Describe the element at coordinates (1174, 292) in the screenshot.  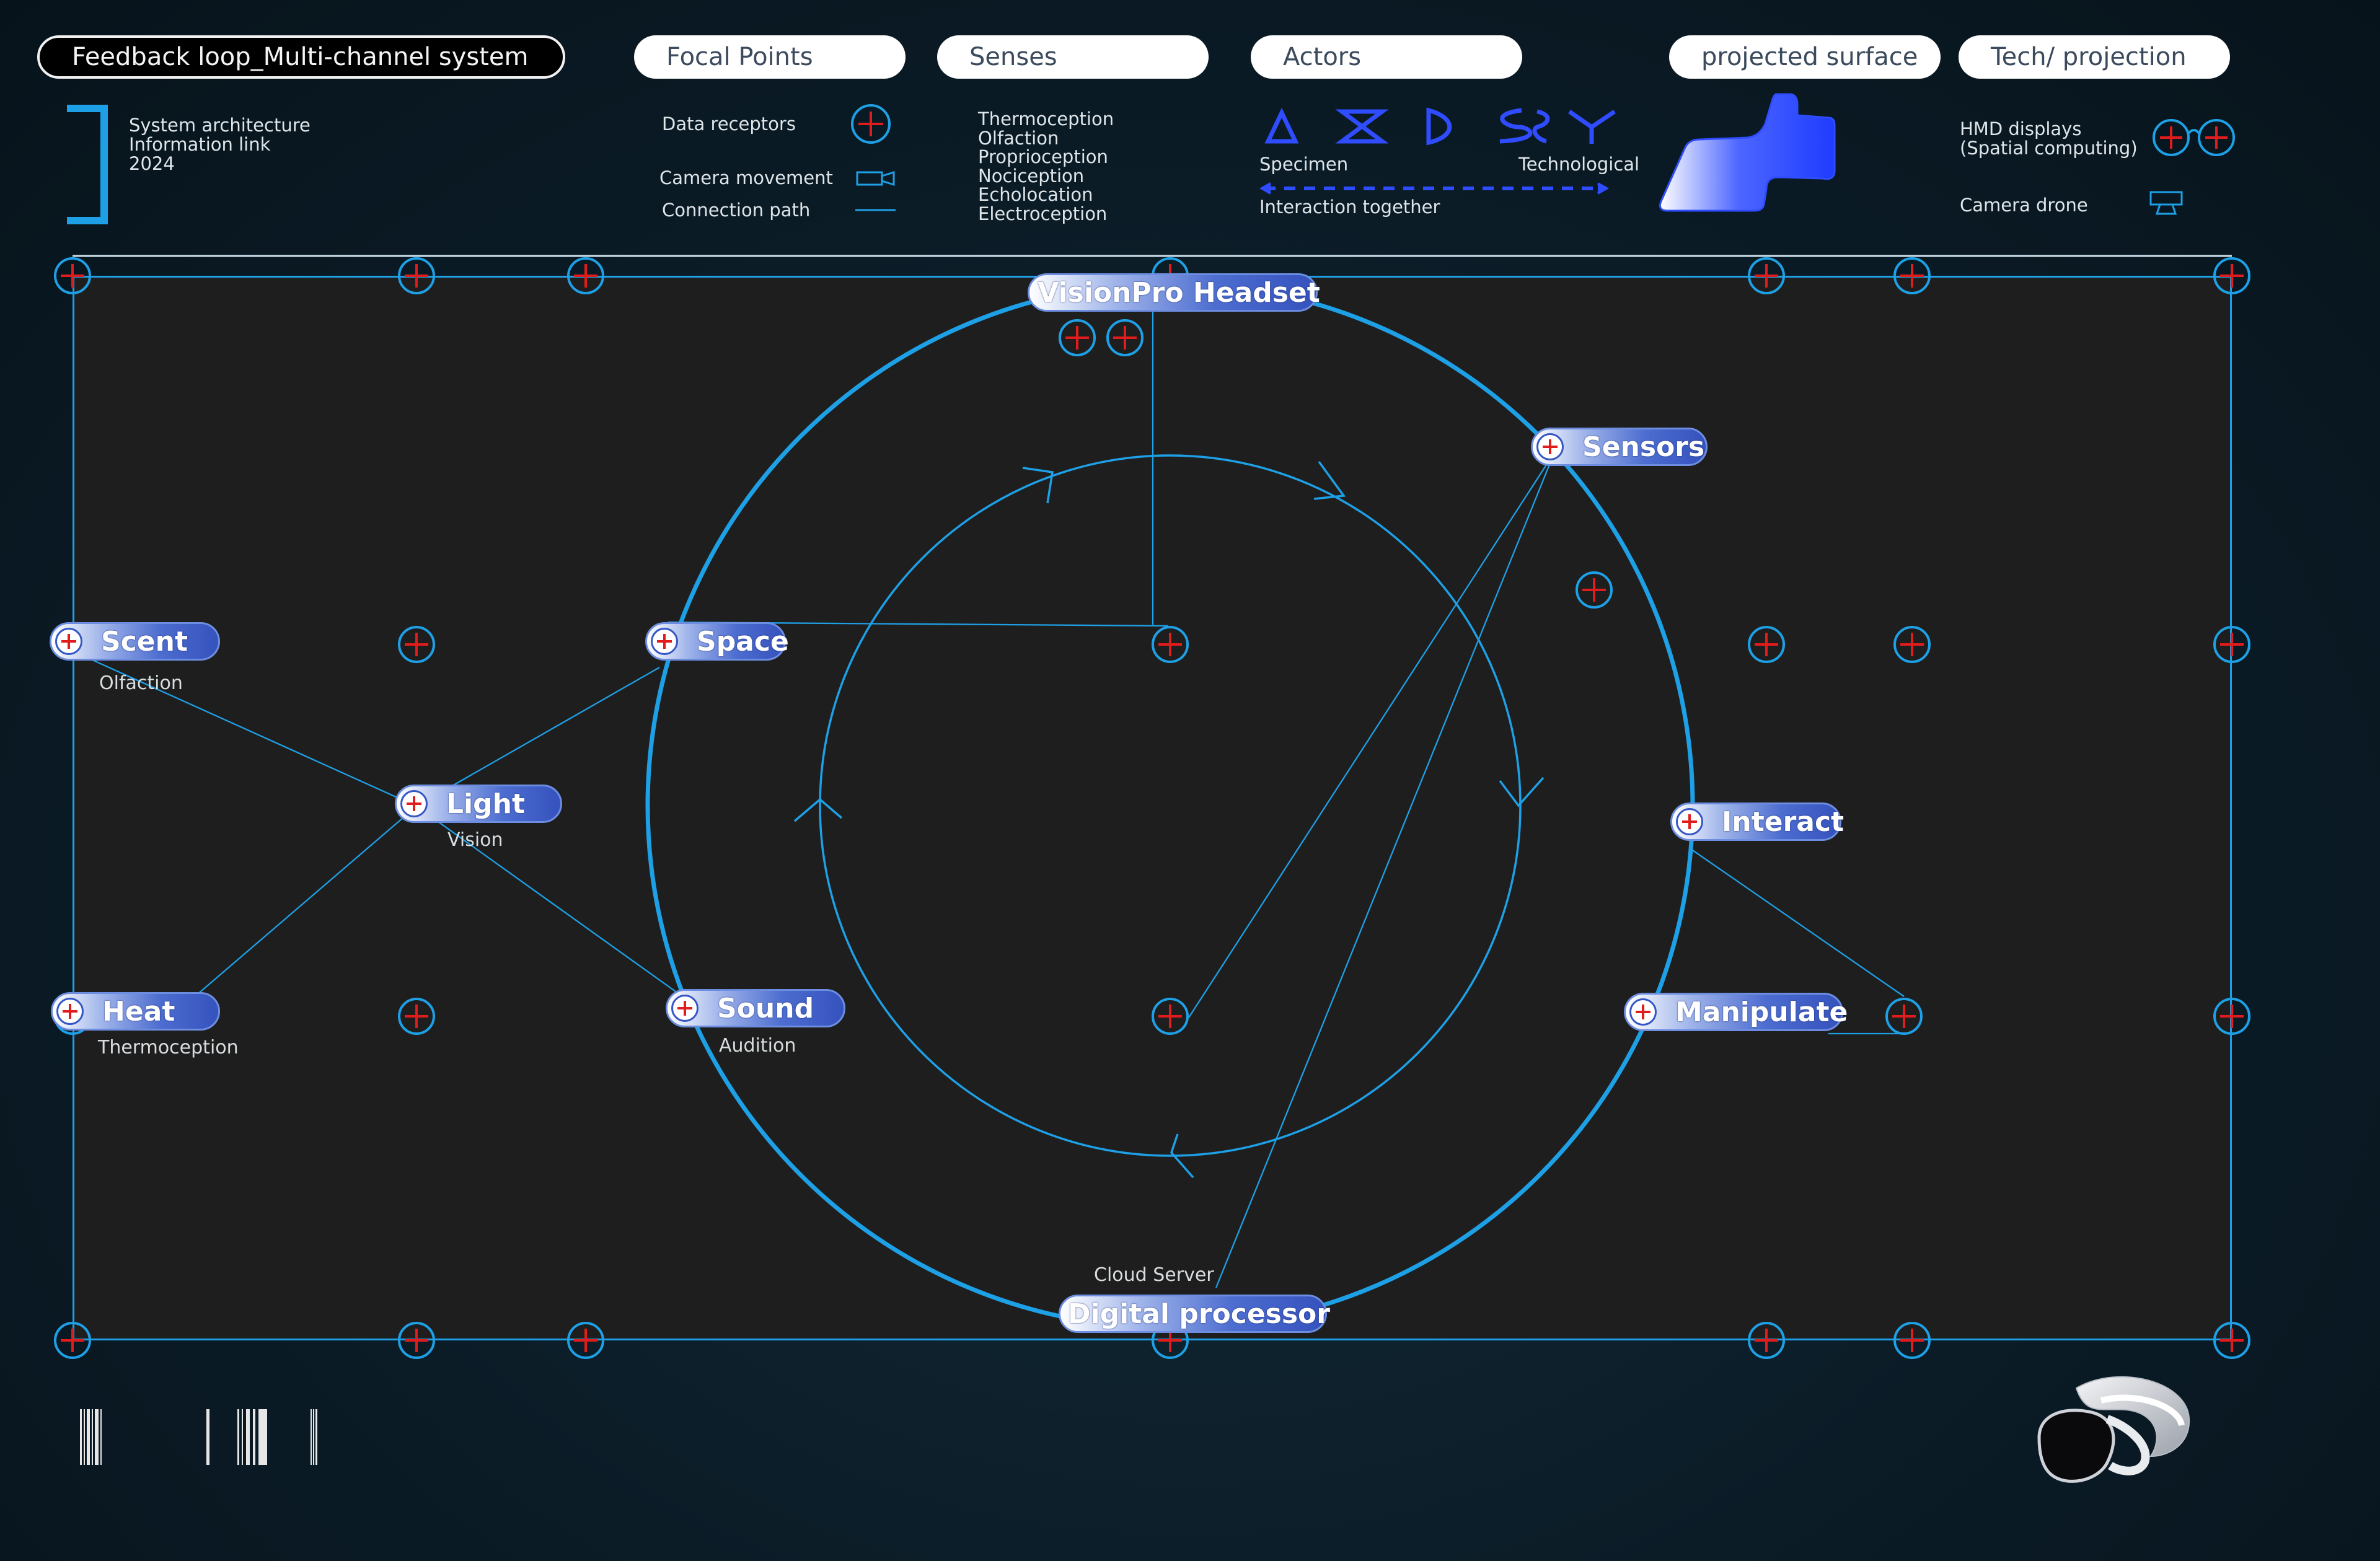
I see `node-visionpro-headset: VisionPro Headset` at that location.